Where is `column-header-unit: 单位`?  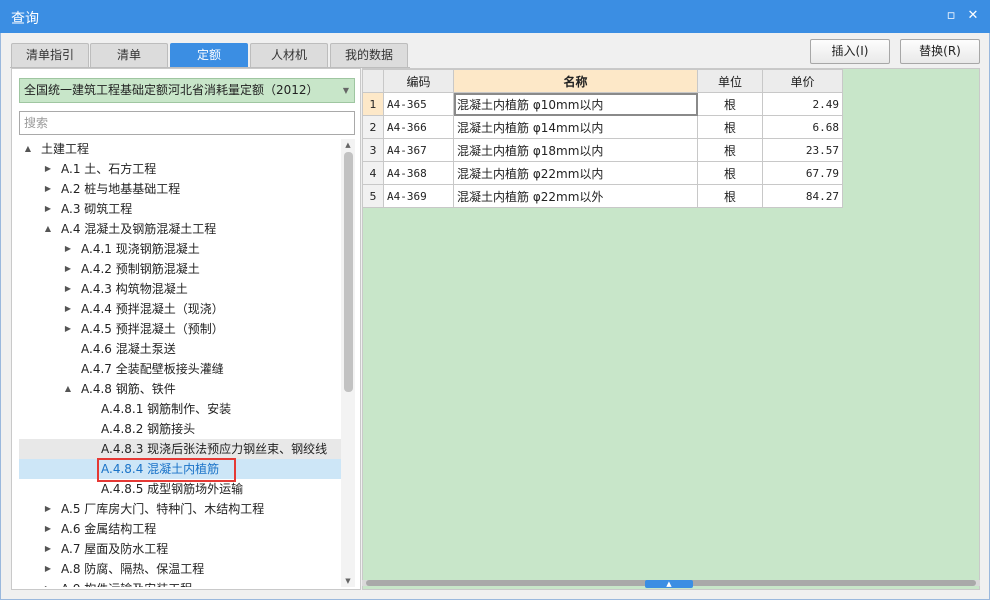 column-header-unit: 单位 is located at coordinates (730, 81).